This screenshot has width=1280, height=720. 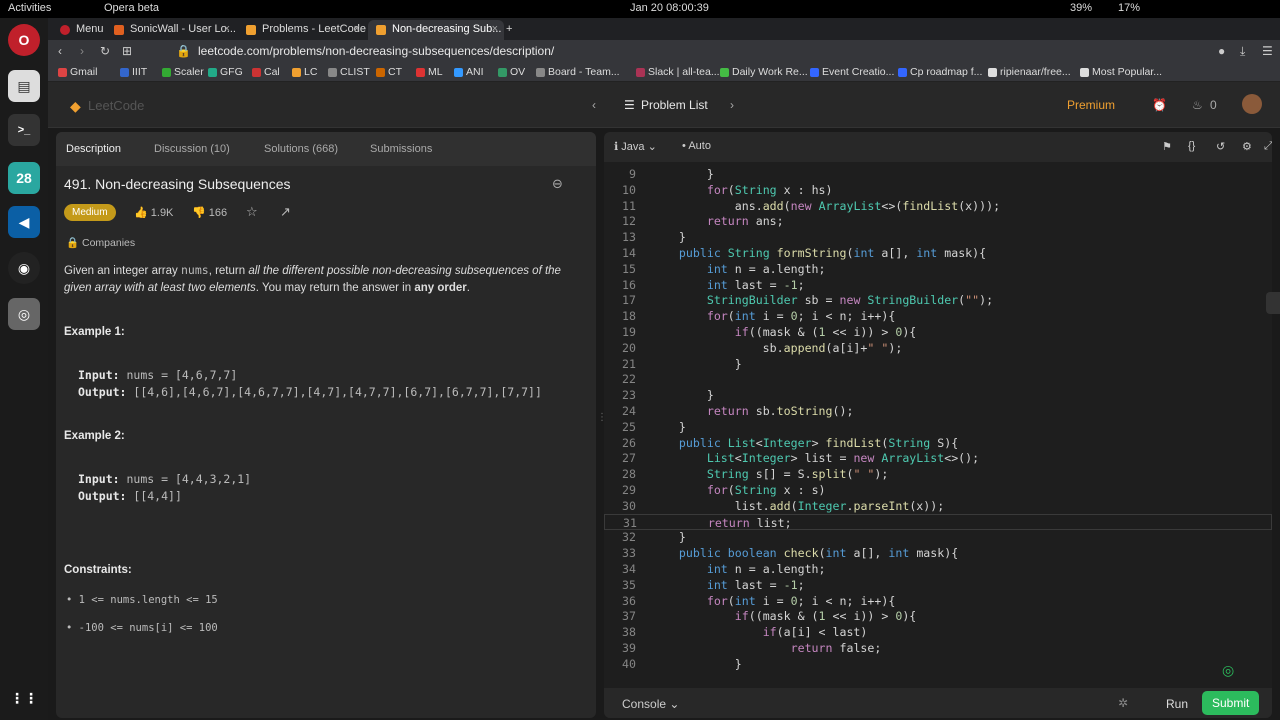 I want to click on tab-menu: Menu, so click(x=78, y=30).